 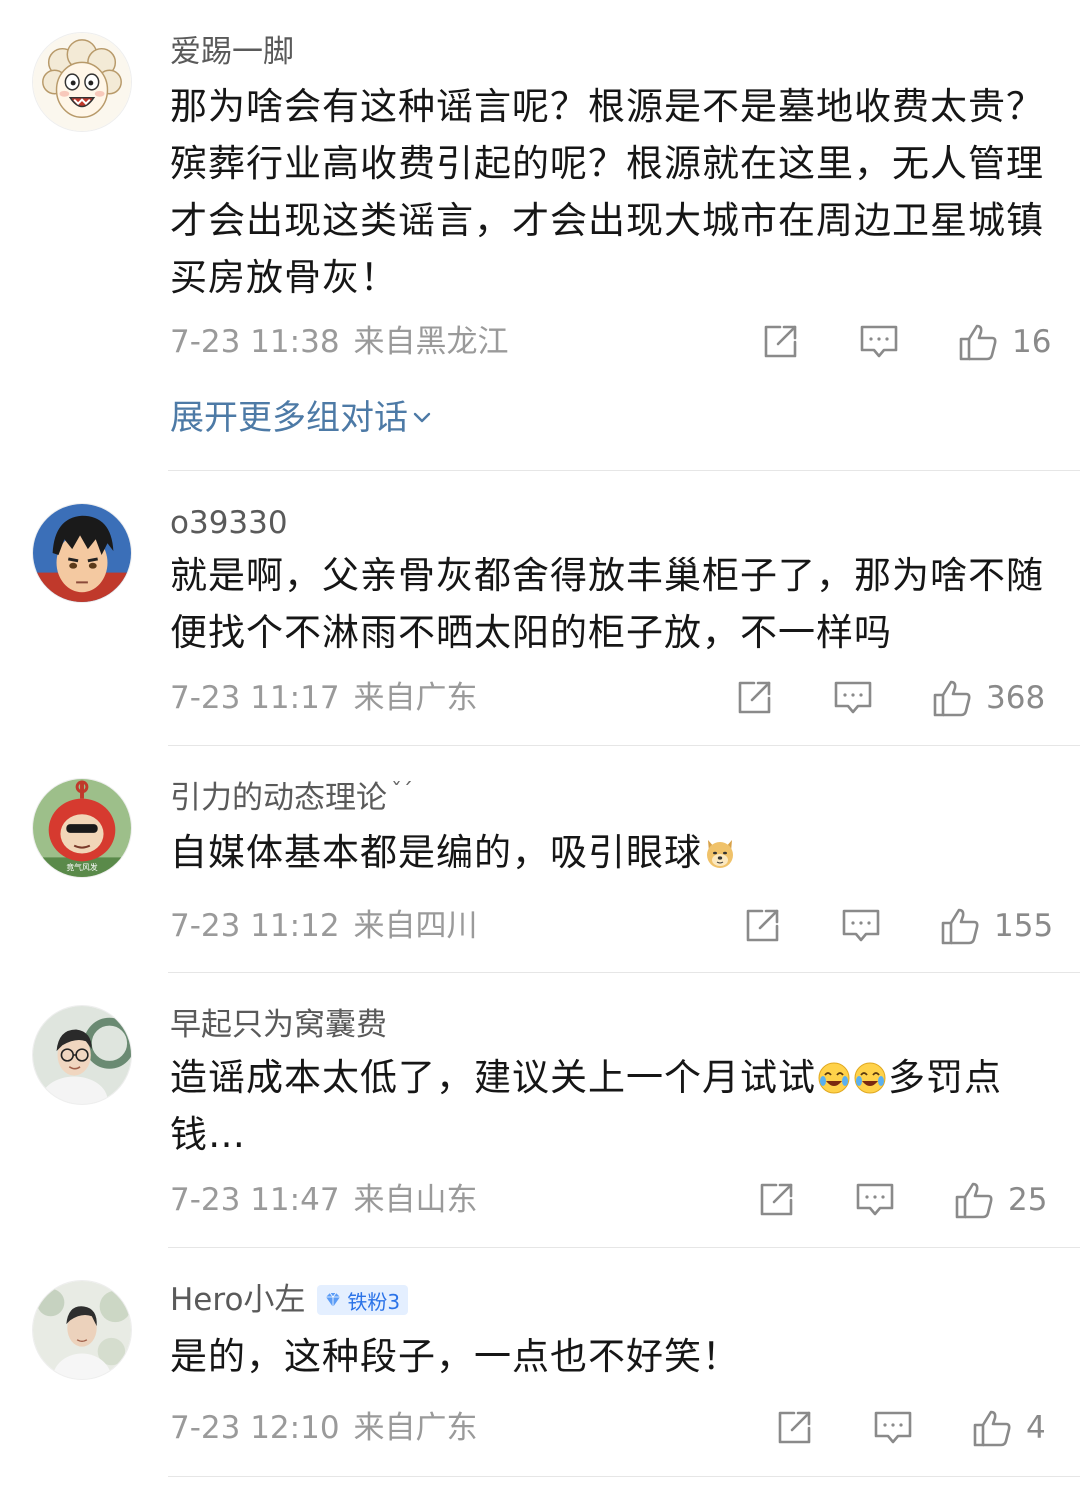 I want to click on comment-time: 7-23 11:17, so click(x=255, y=698).